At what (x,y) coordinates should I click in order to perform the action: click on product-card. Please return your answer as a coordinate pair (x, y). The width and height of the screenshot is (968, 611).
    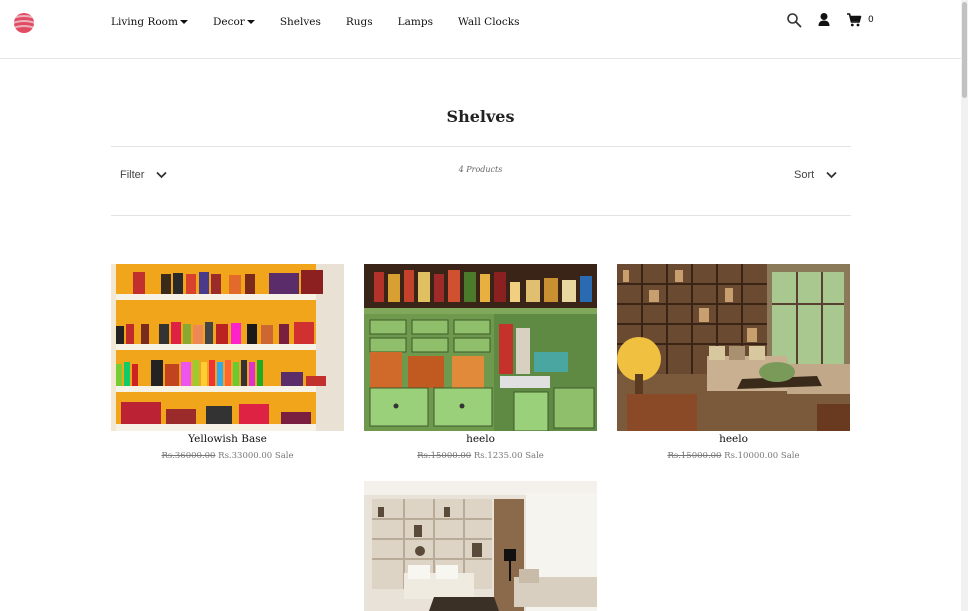
    Looking at the image, I should click on (480, 546).